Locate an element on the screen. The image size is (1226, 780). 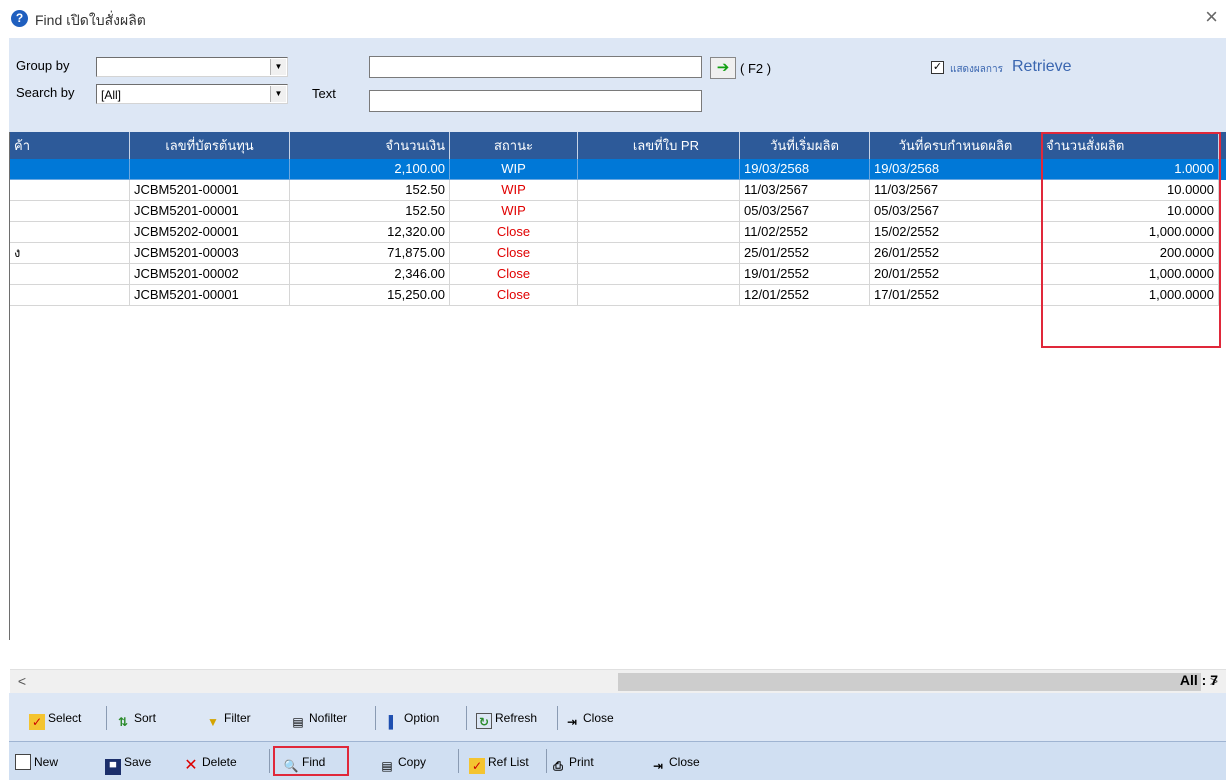
close-form-button: ⇥ Close is located at coordinates (675, 762).